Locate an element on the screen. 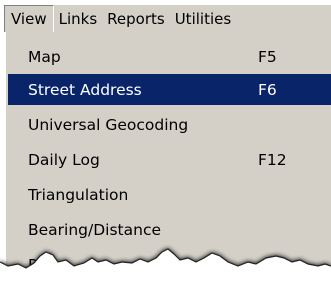  menu-item-label: Universal Geocoding is located at coordinates (108, 124).